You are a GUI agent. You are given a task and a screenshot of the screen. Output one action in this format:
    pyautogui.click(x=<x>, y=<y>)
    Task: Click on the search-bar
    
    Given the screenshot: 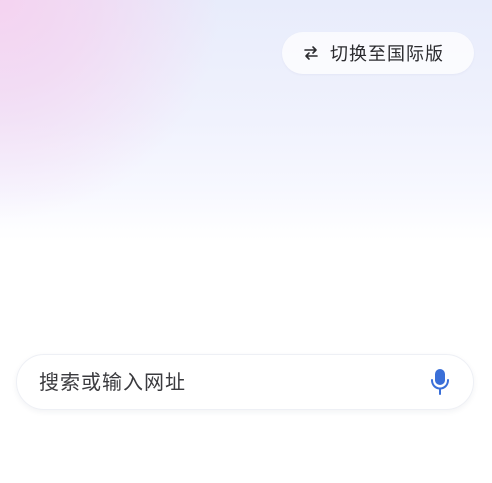 What is the action you would take?
    pyautogui.click(x=245, y=382)
    